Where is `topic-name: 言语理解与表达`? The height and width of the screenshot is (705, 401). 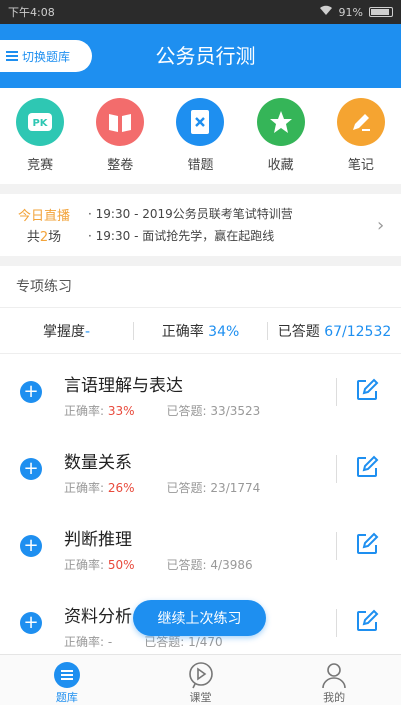
topic-name: 言语理解与表达 is located at coordinates (123, 386).